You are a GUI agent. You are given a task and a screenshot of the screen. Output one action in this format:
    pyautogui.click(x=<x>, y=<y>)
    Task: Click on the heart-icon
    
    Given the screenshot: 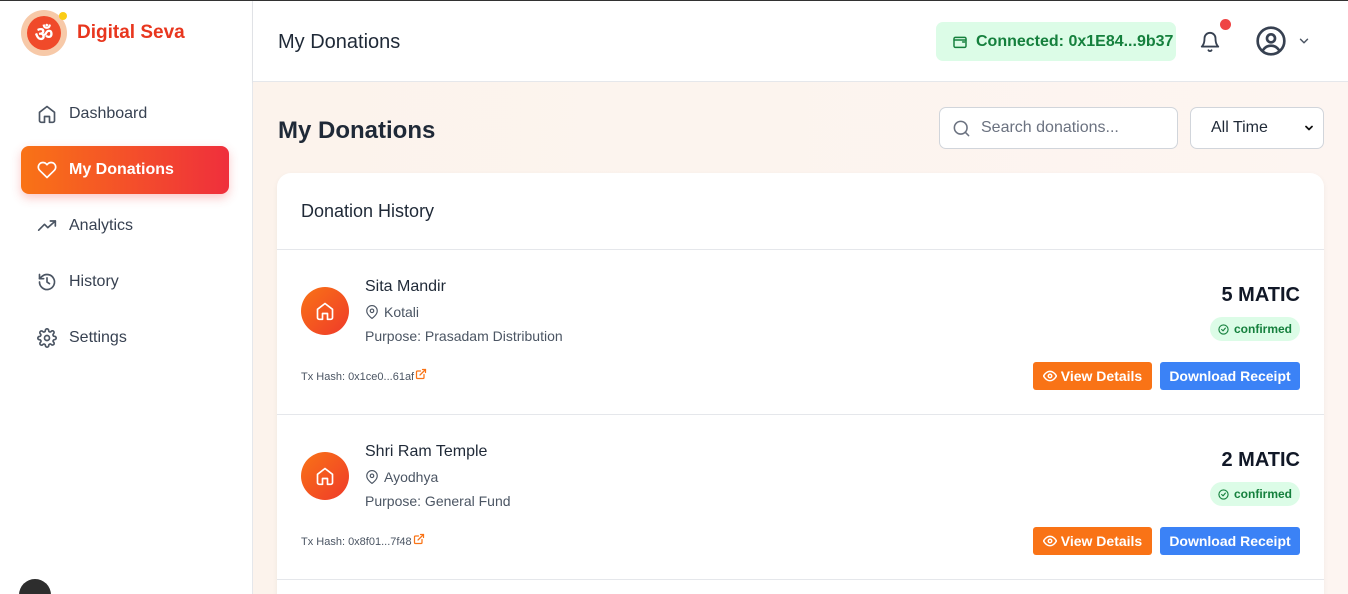 What is the action you would take?
    pyautogui.click(x=47, y=170)
    